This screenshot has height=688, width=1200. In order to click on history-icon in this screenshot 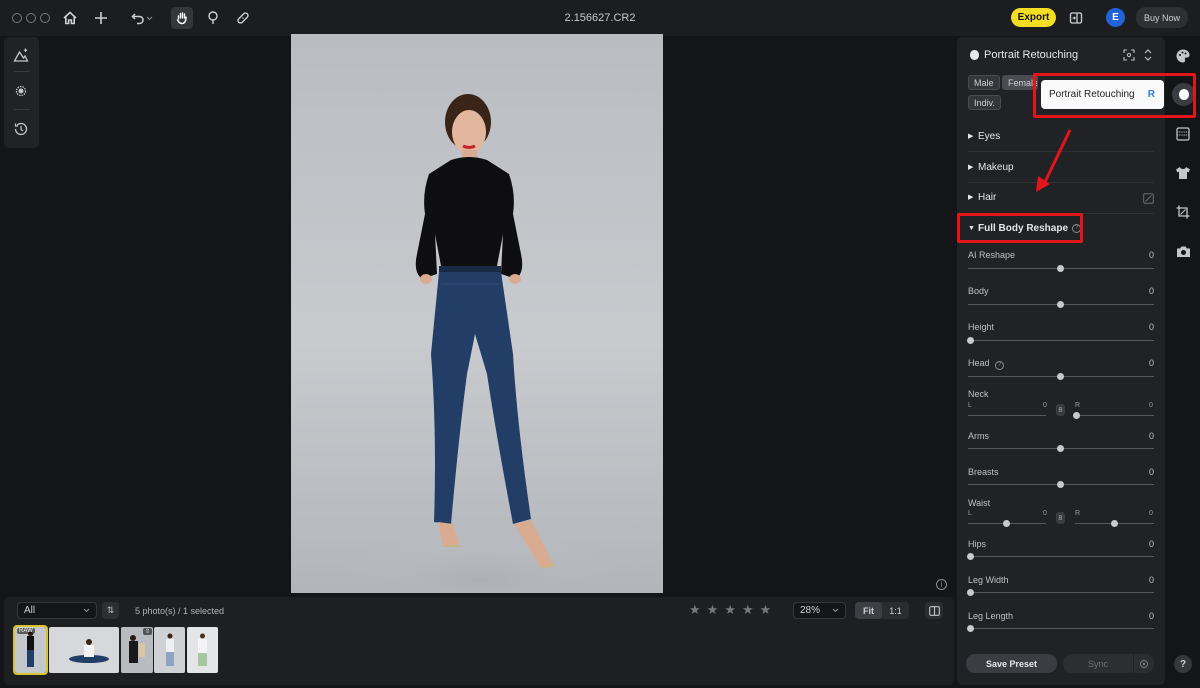, I will do `click(21, 129)`.